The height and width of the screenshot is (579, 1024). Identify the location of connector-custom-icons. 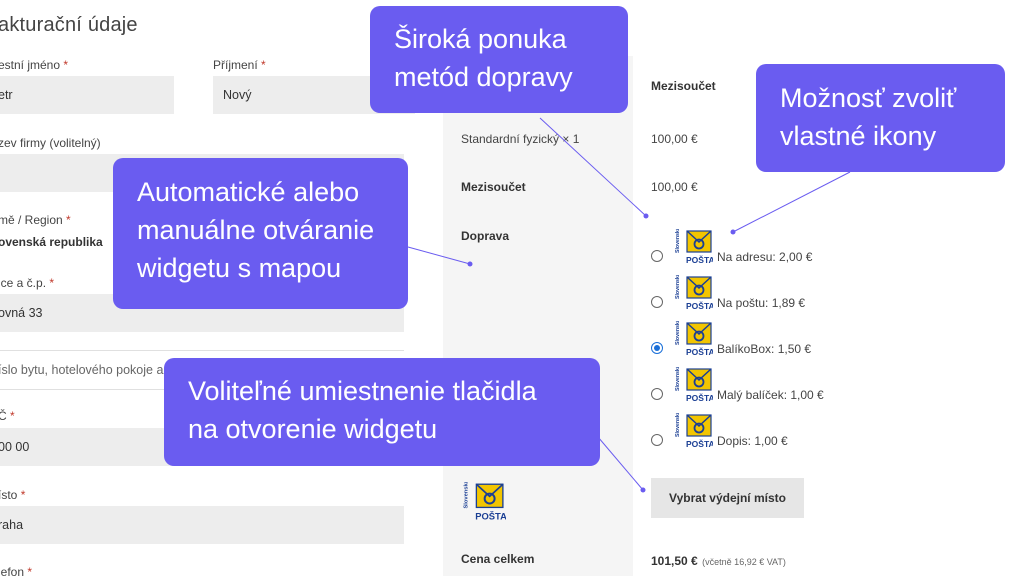
(791, 202).